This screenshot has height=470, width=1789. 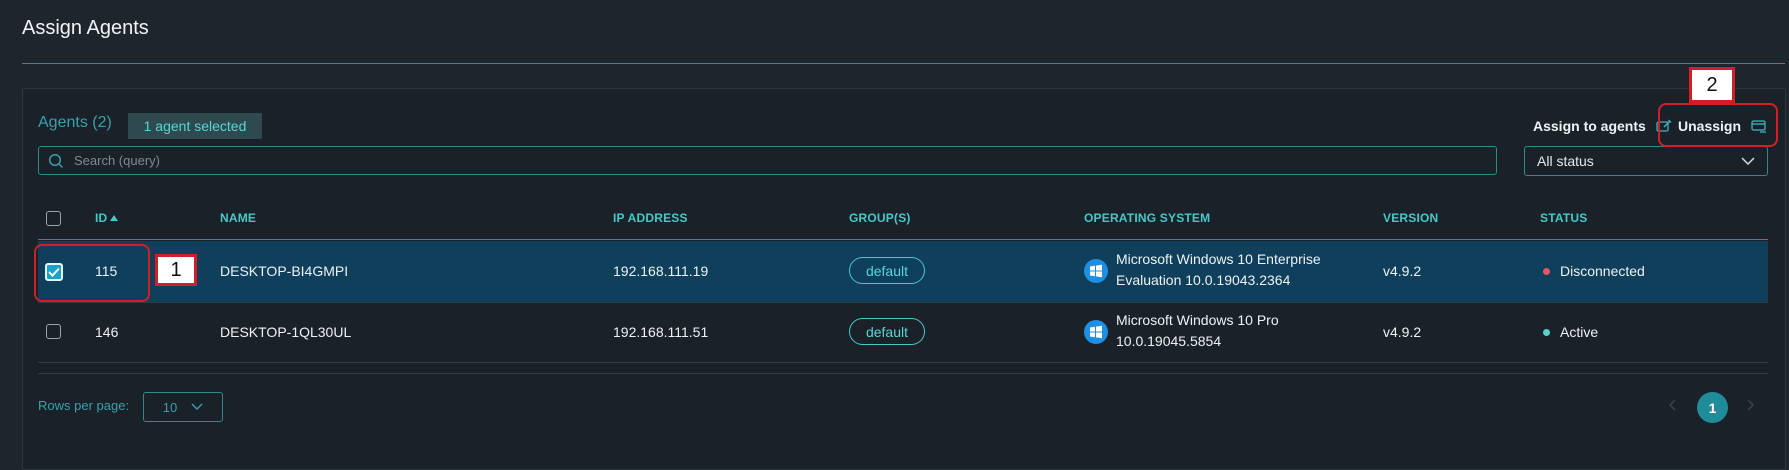 What do you see at coordinates (170, 407) in the screenshot?
I see `rows-per-page-value: 10` at bounding box center [170, 407].